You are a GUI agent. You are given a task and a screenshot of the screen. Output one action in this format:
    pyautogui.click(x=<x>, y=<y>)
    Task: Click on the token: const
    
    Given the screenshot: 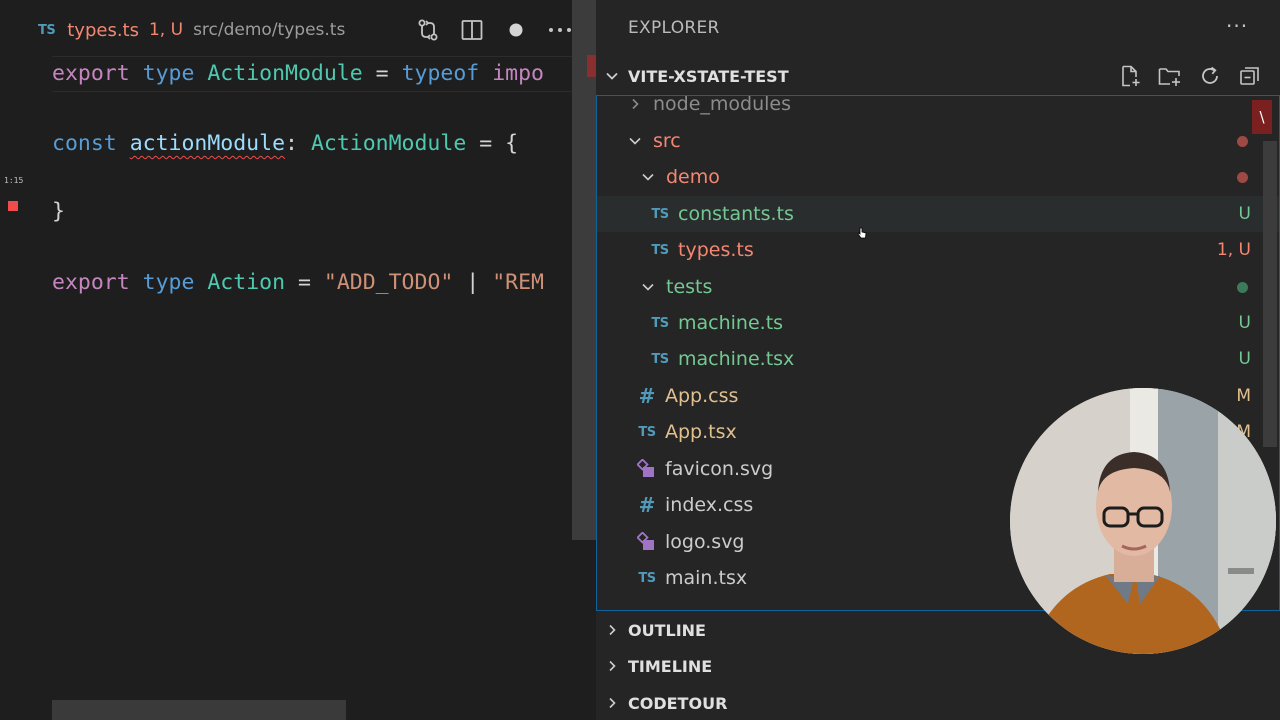 What is the action you would take?
    pyautogui.click(x=84, y=143)
    